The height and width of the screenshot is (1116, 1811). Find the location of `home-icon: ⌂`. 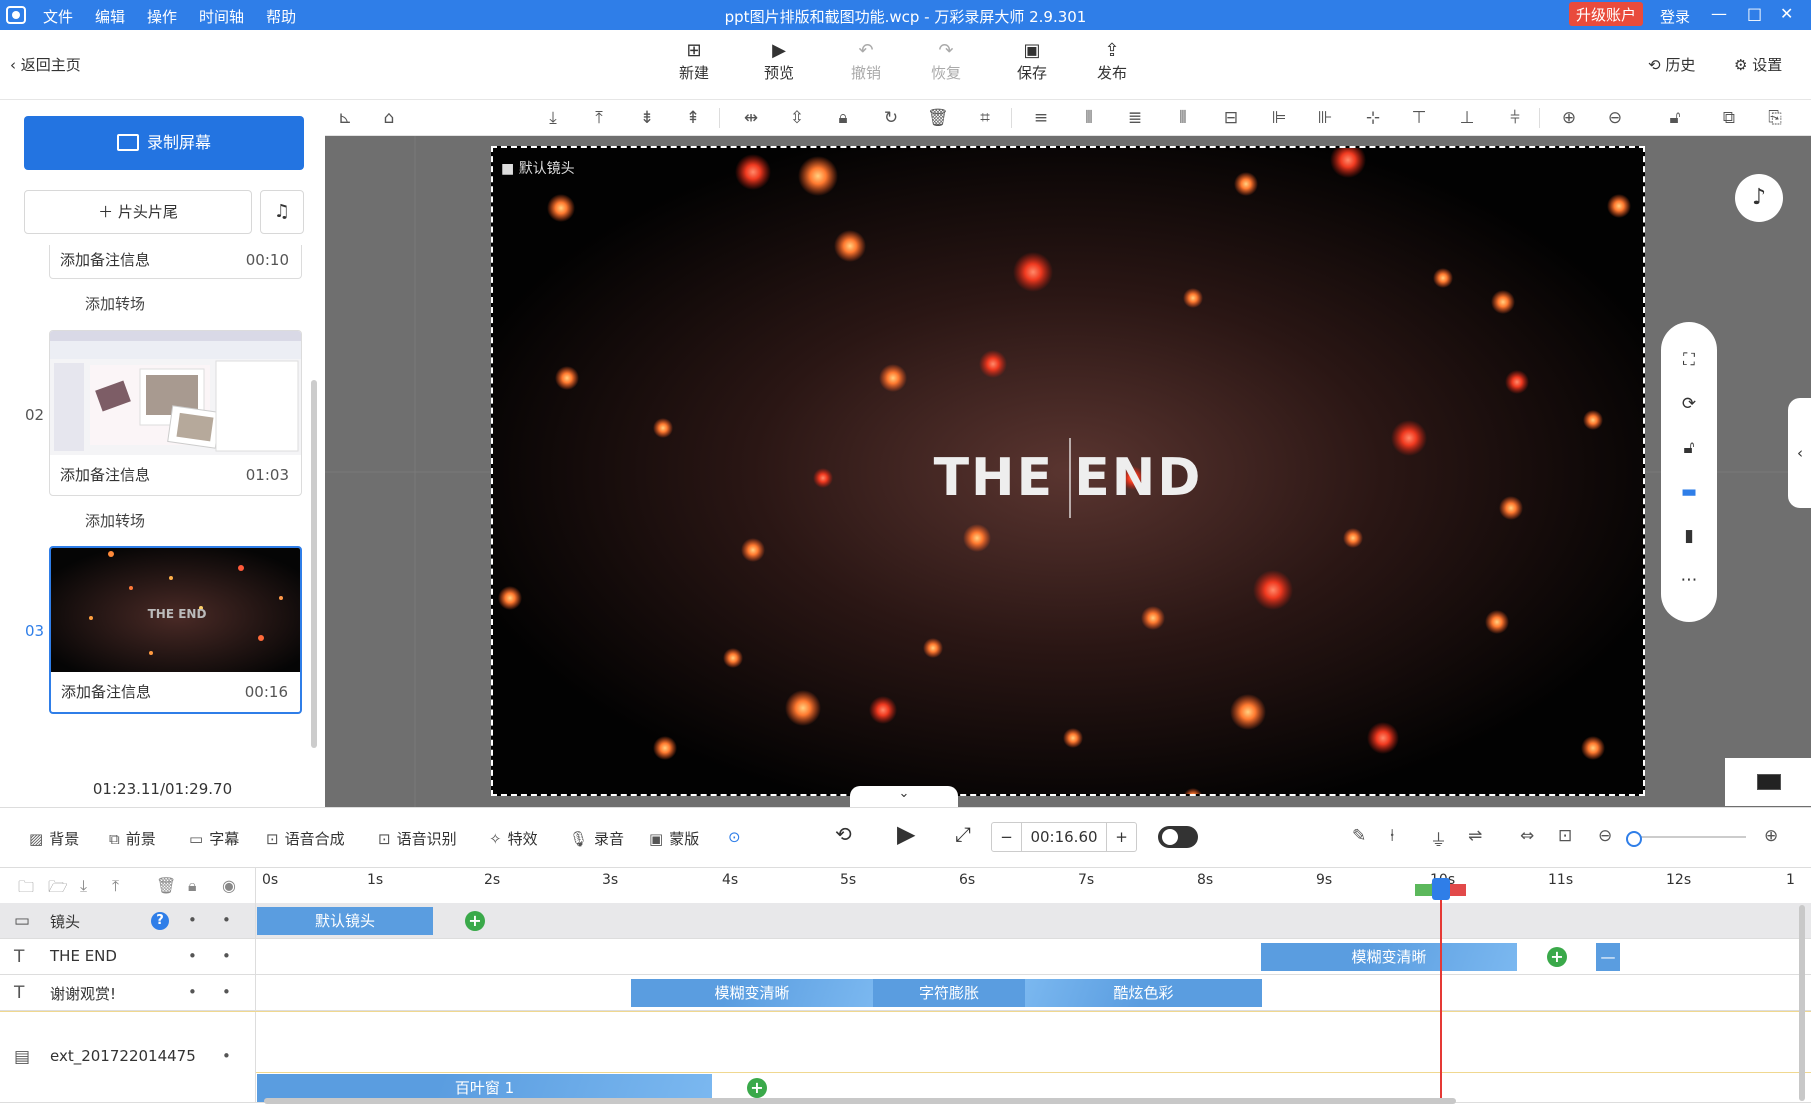

home-icon: ⌂ is located at coordinates (389, 118).